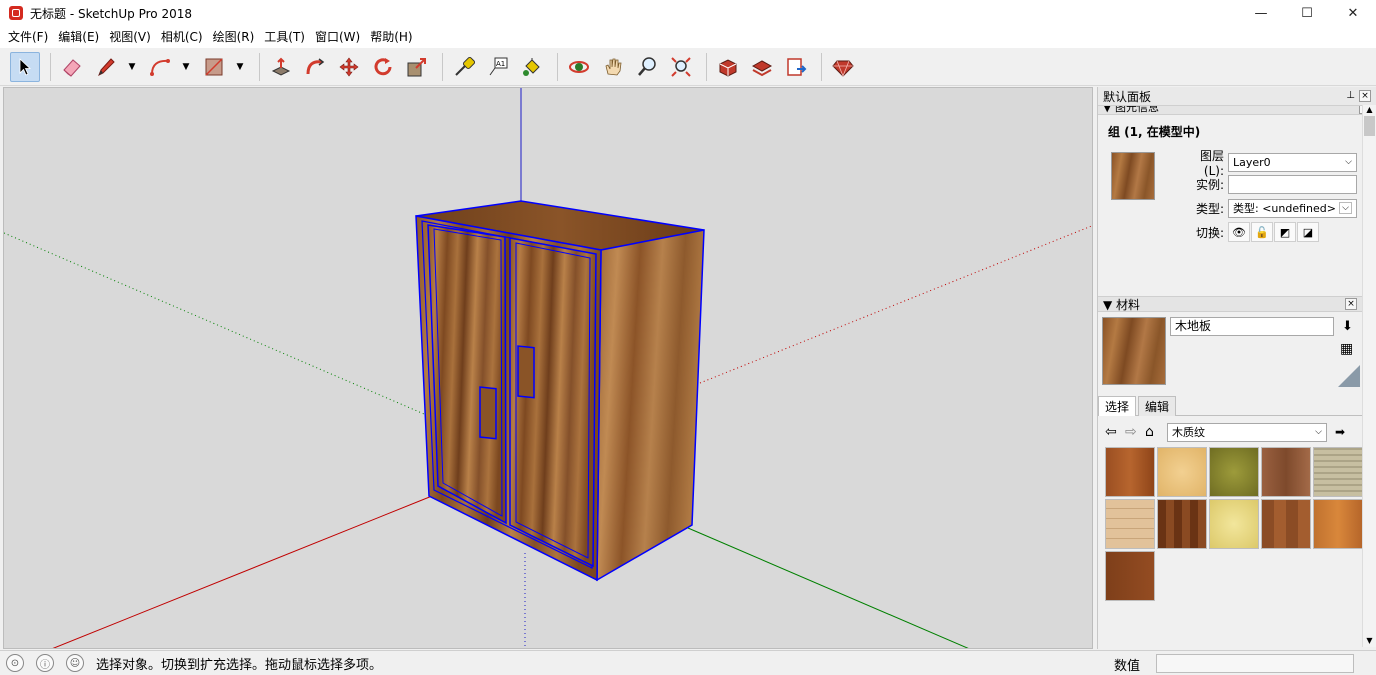  I want to click on orbit-tool-button, so click(579, 67).